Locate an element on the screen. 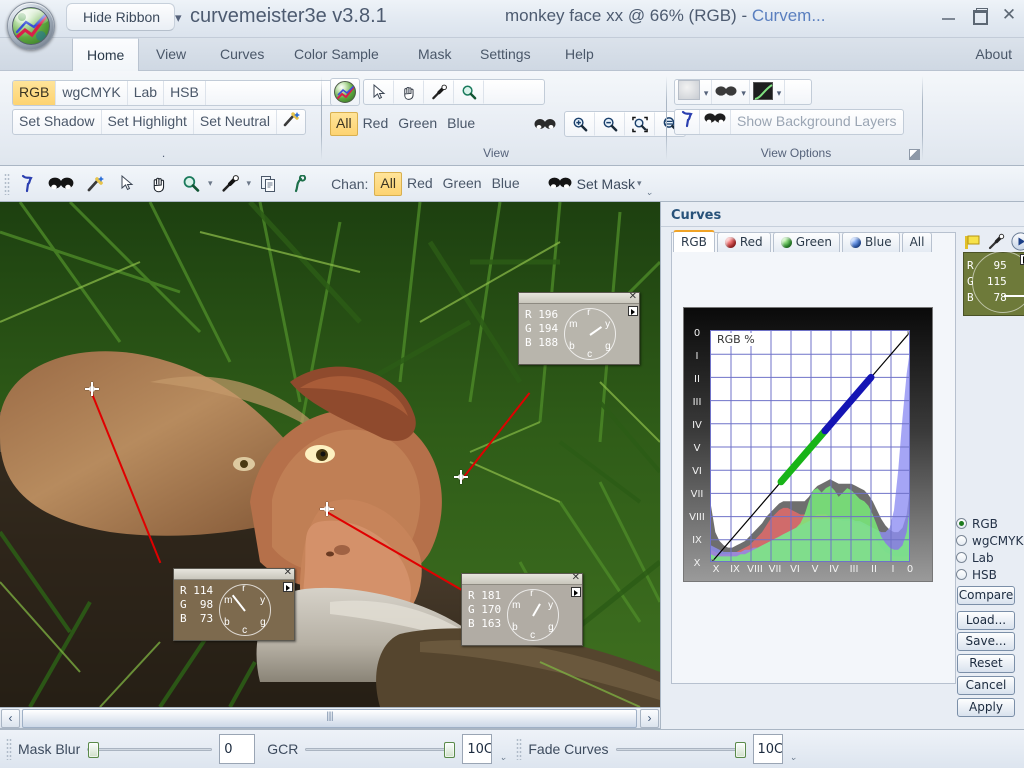 The height and width of the screenshot is (768, 1024). tab-home: Home is located at coordinates (106, 54).